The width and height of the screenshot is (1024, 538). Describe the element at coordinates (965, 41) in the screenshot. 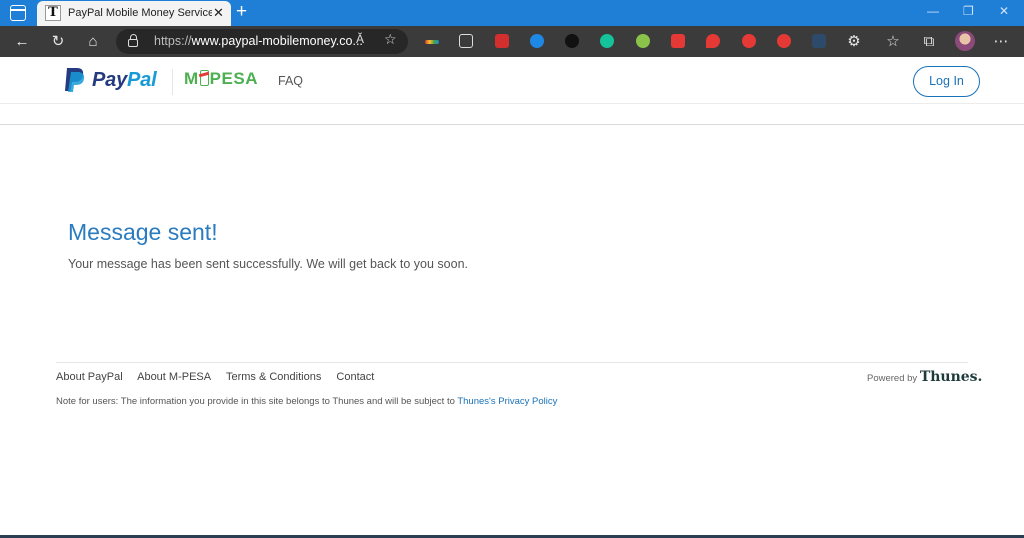

I see `profile-avatar` at that location.